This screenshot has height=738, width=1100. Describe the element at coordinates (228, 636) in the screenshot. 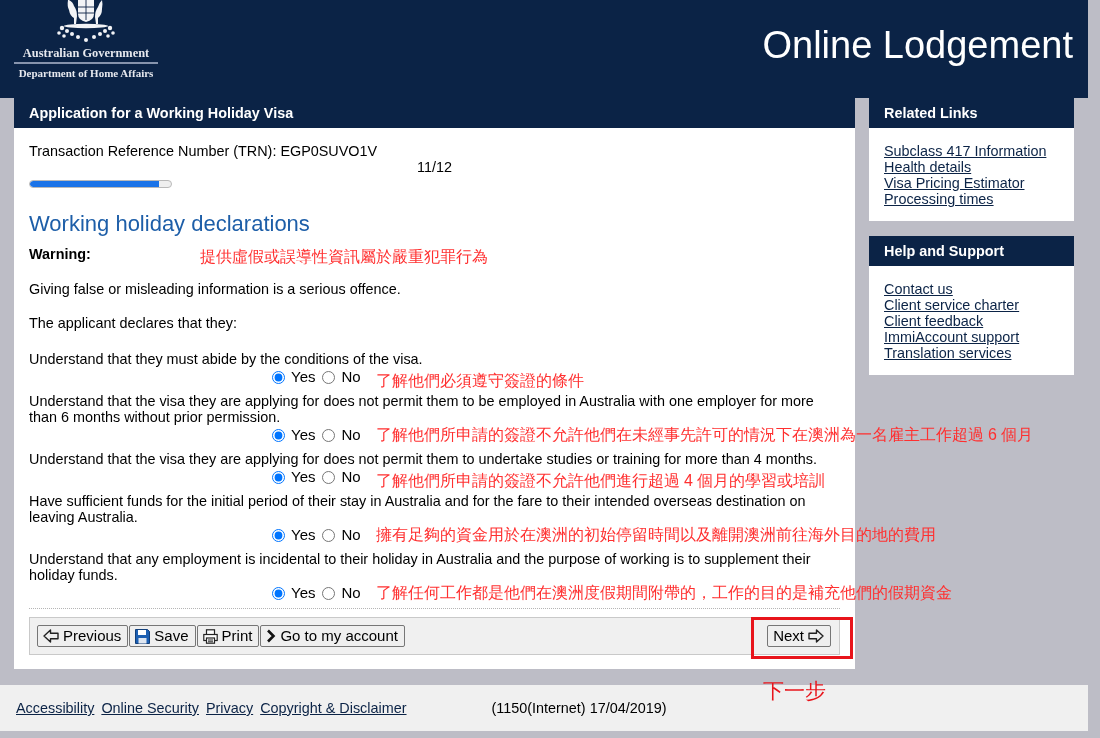

I see `print-button: Print` at that location.